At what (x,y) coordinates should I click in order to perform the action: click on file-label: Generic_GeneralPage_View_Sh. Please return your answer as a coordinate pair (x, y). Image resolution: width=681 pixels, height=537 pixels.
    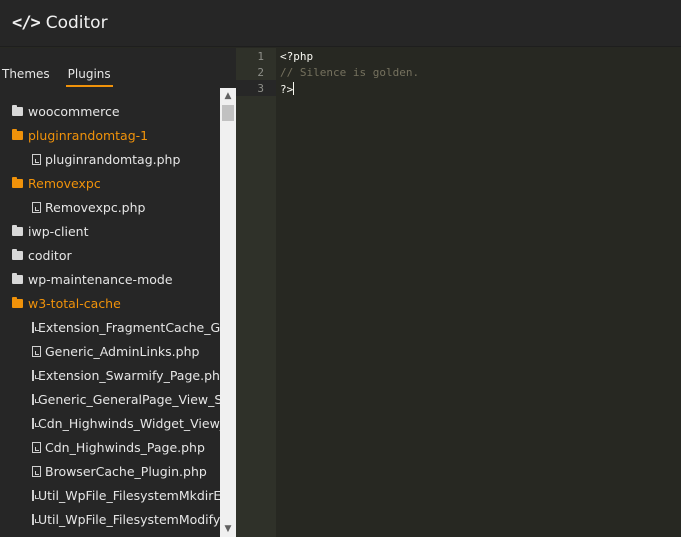
    Looking at the image, I should click on (129, 399).